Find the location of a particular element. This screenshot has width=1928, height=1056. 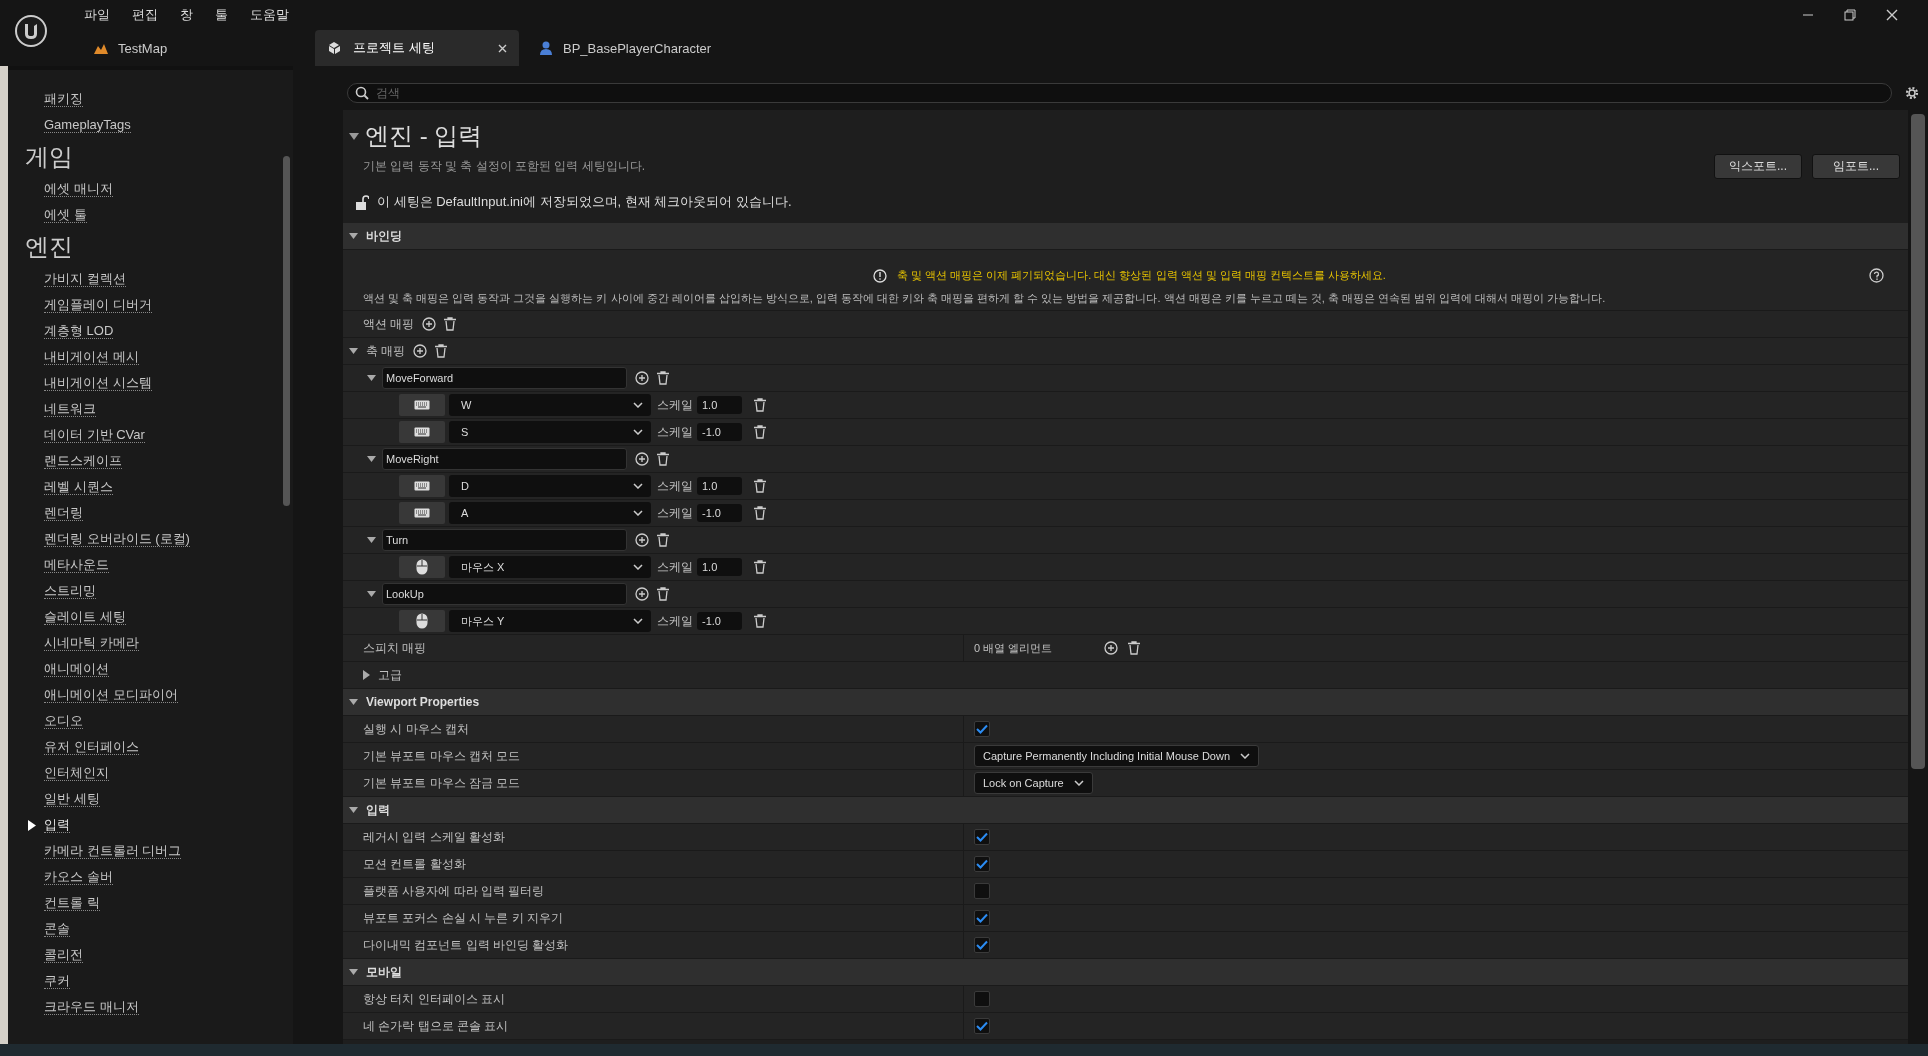

menu-item: 창 is located at coordinates (186, 15).